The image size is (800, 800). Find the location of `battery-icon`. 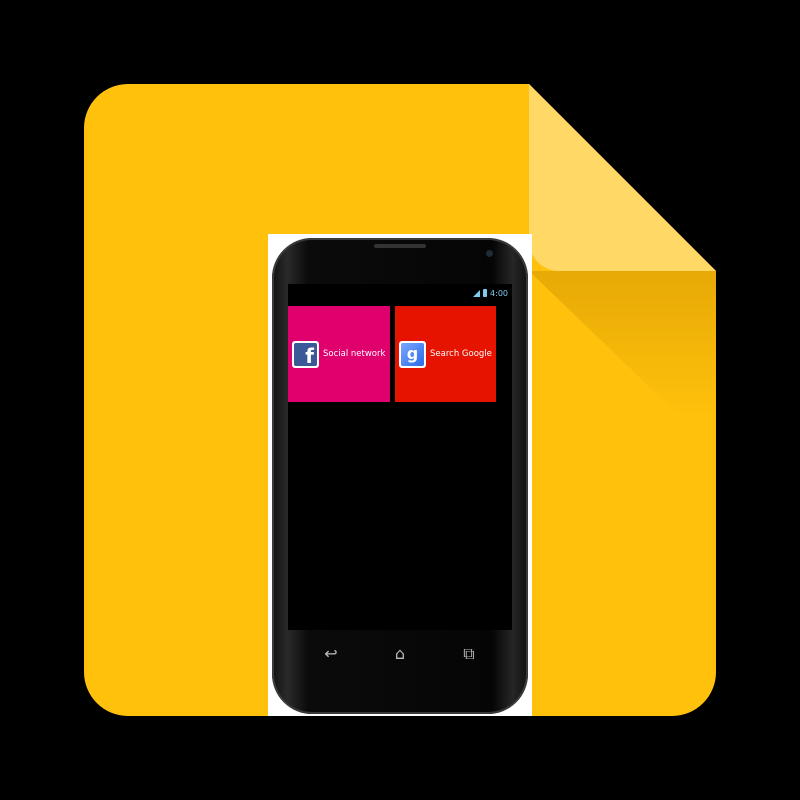

battery-icon is located at coordinates (485, 293).